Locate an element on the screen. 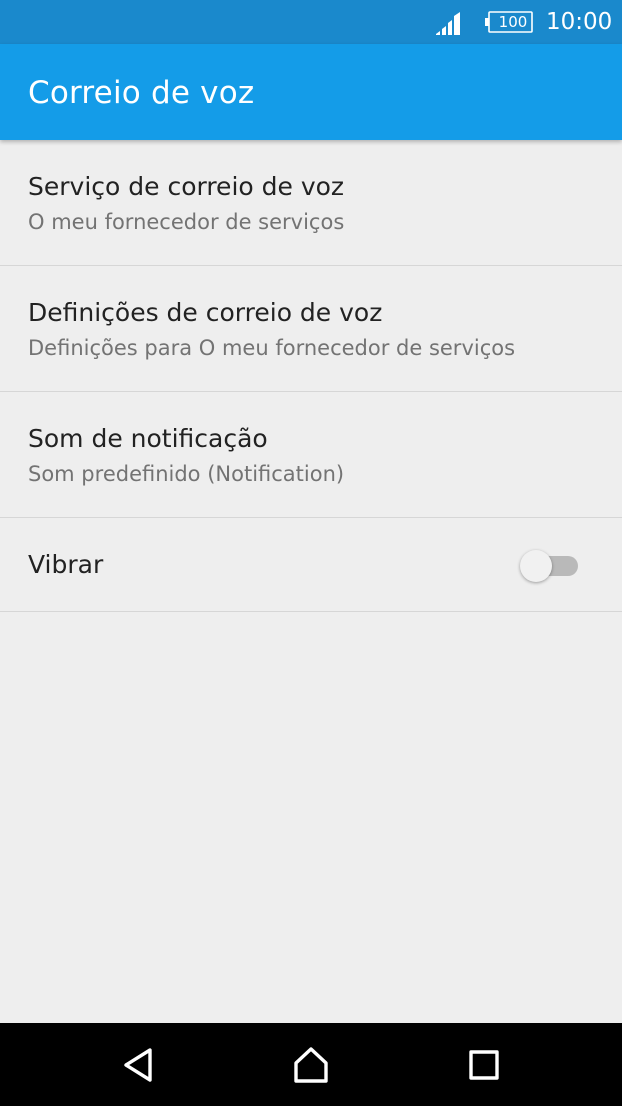 This screenshot has height=1106, width=622. back-button is located at coordinates (138, 1065).